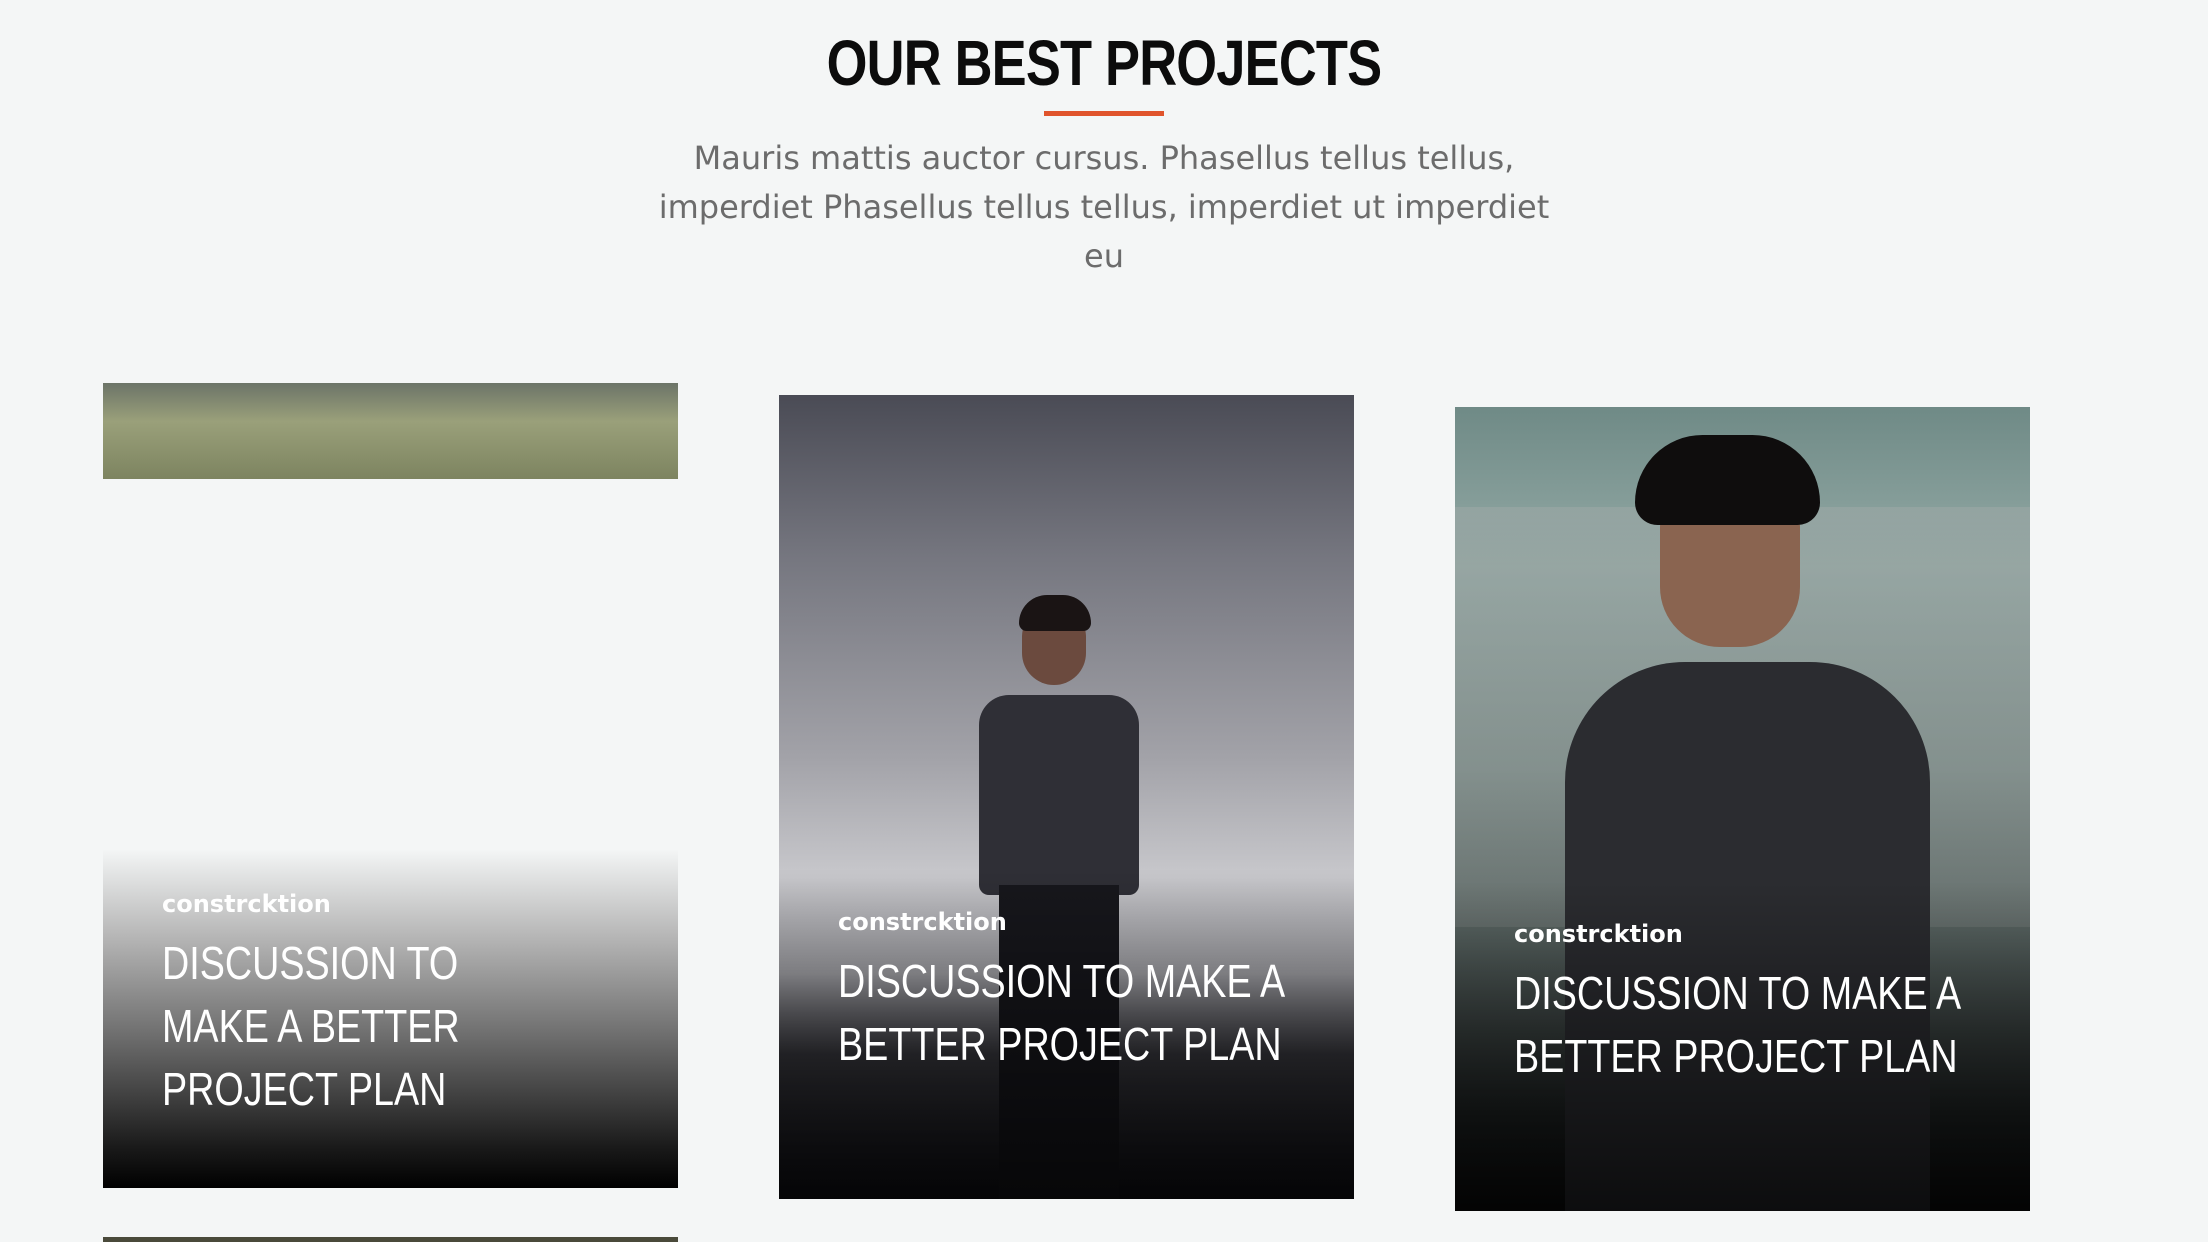 Image resolution: width=2208 pixels, height=1242 pixels. I want to click on next-card-edge, so click(390, 1239).